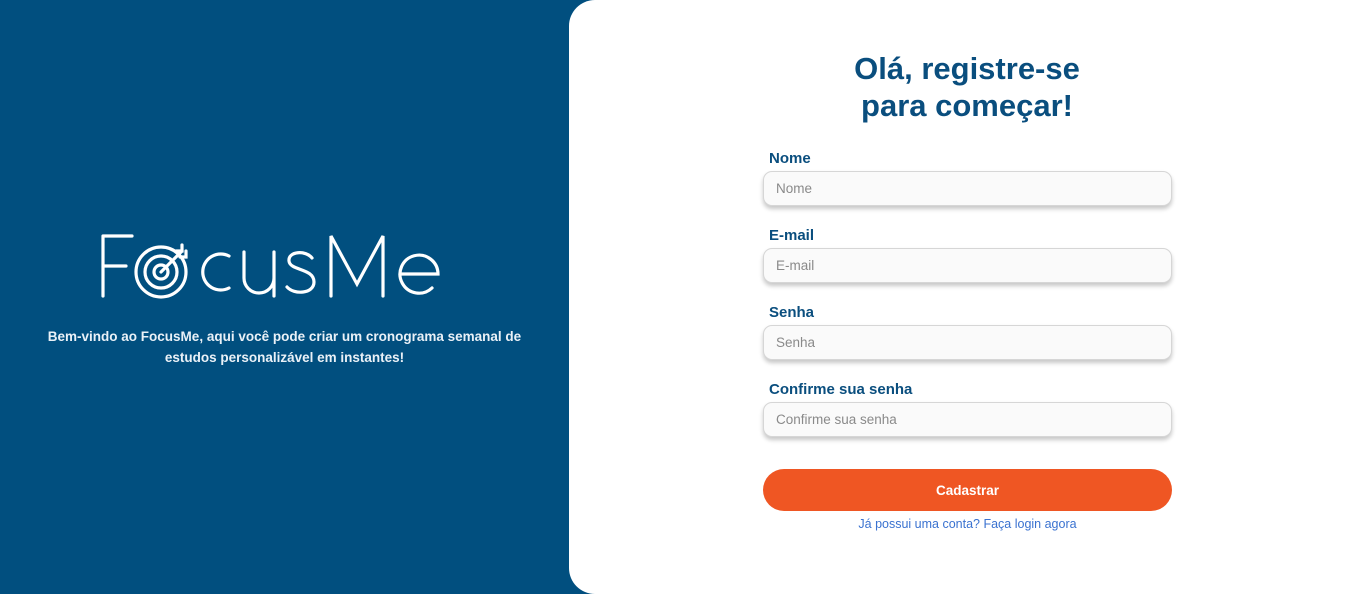  What do you see at coordinates (967, 105) in the screenshot?
I see `title-line-2: para começar!` at bounding box center [967, 105].